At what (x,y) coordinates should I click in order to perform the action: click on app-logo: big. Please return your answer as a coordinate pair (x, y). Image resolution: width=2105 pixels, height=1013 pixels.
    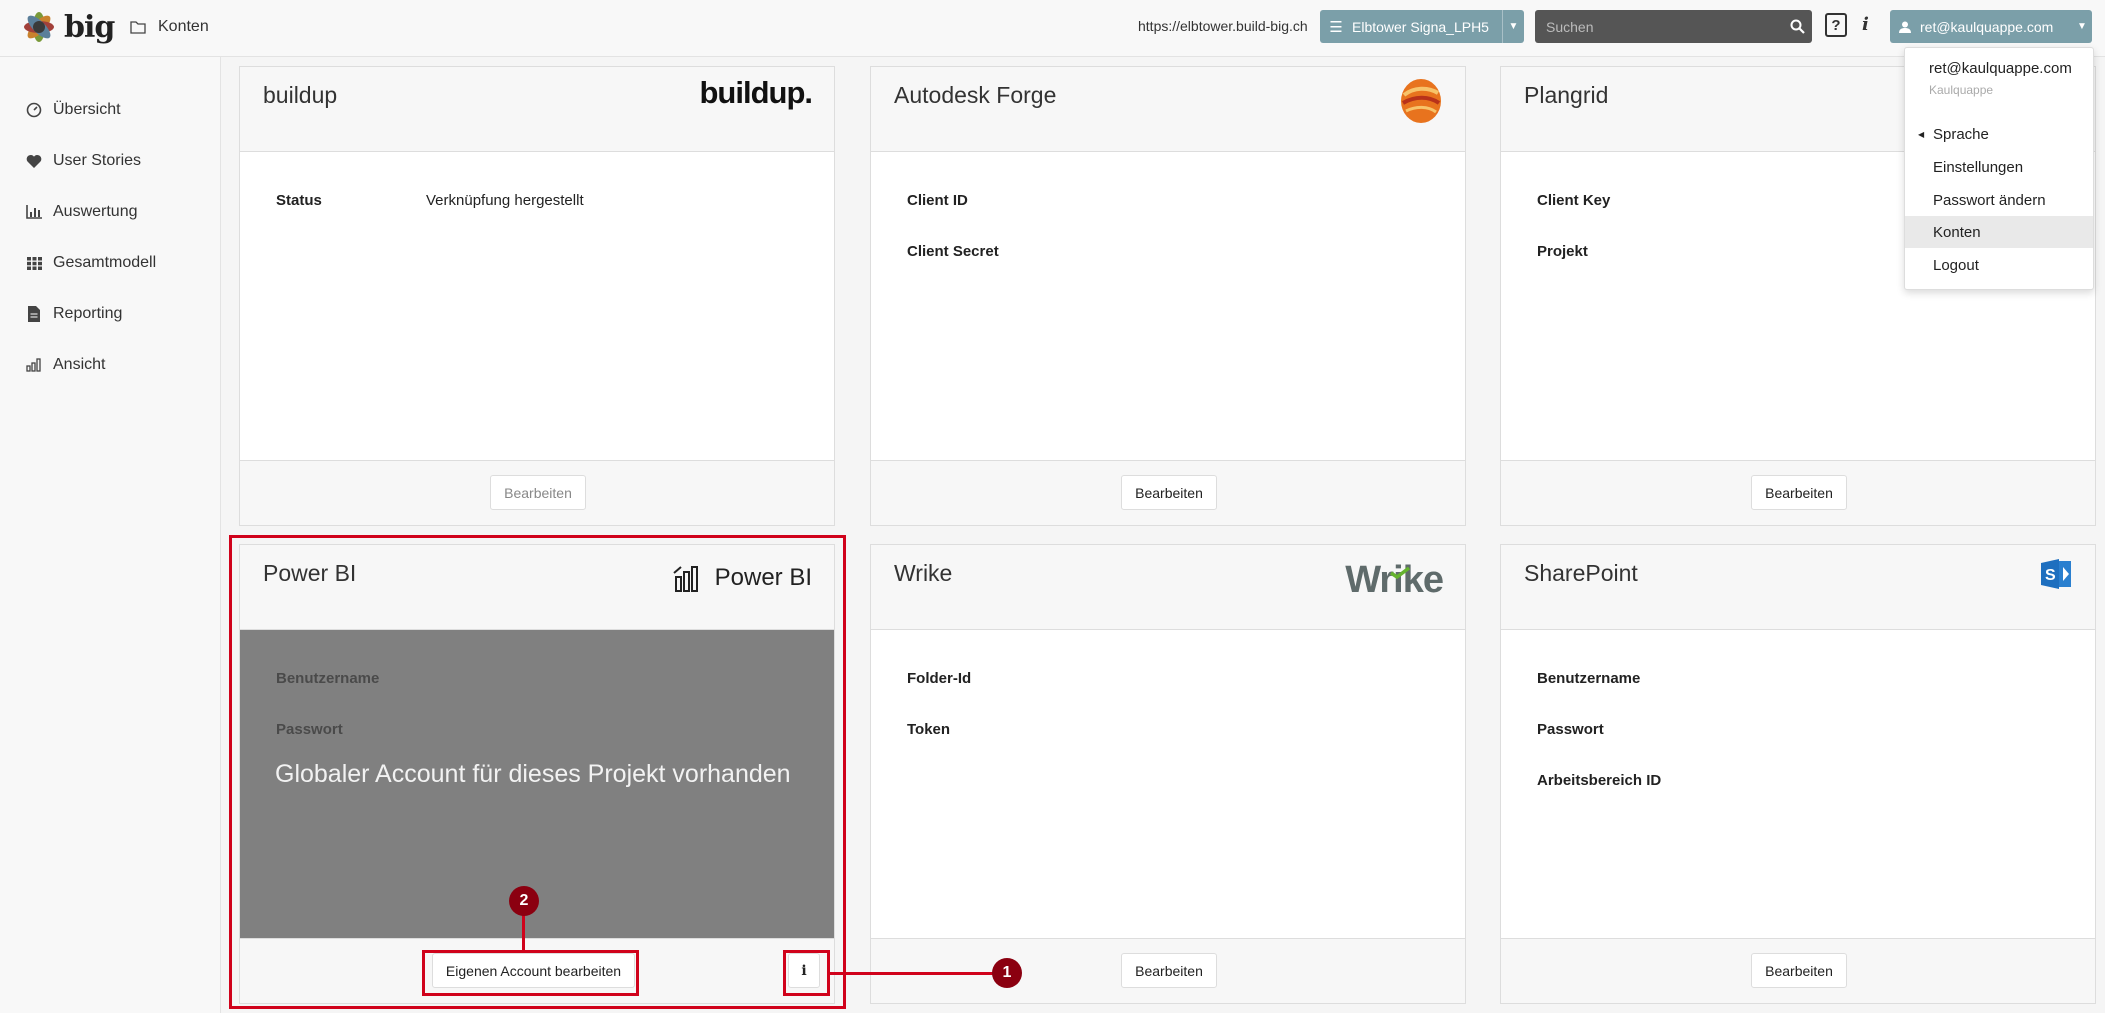
    Looking at the image, I should click on (66, 27).